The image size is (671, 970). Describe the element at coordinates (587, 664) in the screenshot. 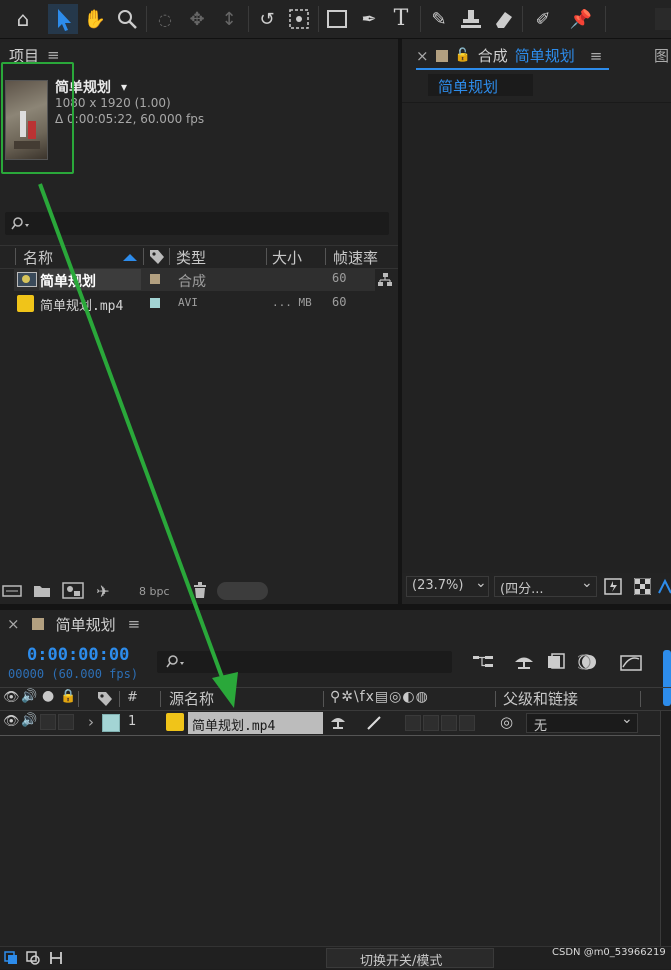

I see `motion-blur-icon` at that location.